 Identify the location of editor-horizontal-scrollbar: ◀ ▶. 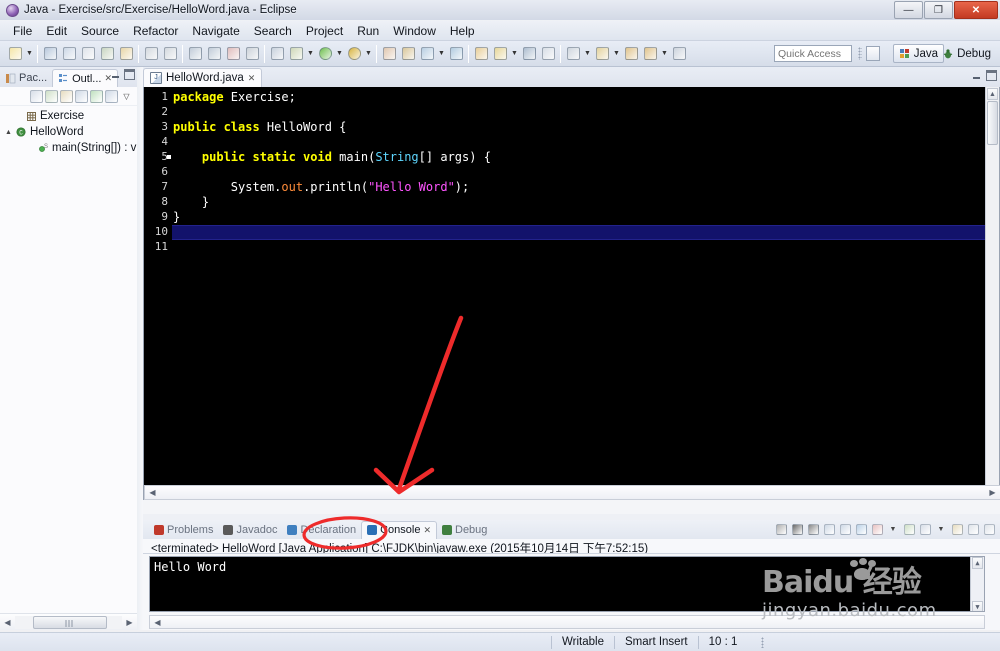
(572, 492).